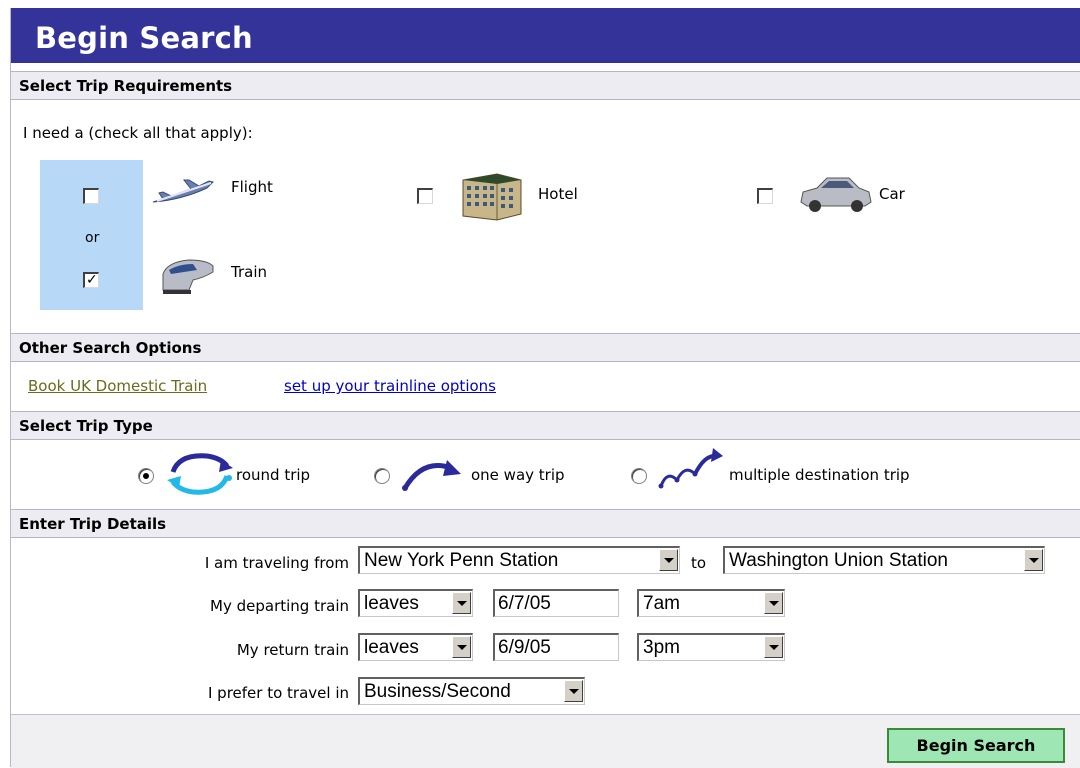 The width and height of the screenshot is (1080, 768). Describe the element at coordinates (765, 196) in the screenshot. I see `car-checkbox` at that location.